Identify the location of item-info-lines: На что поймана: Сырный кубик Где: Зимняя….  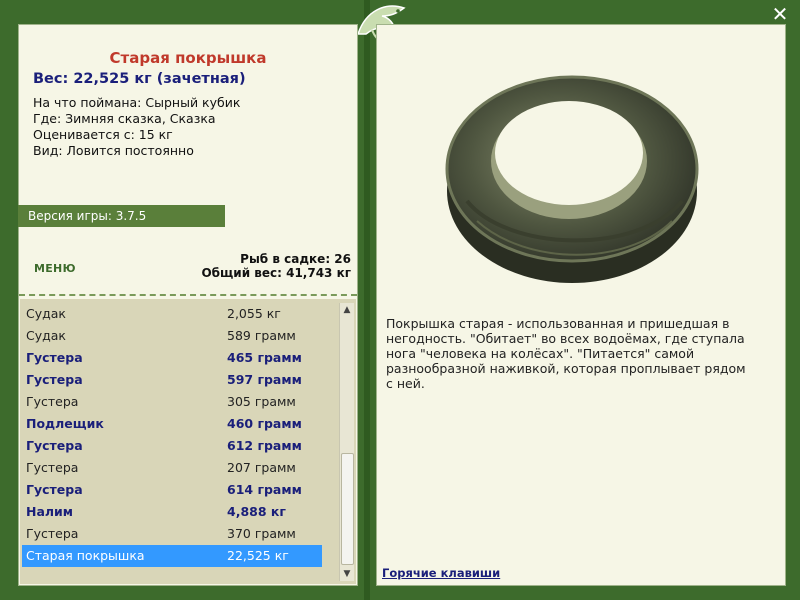
(136, 127).